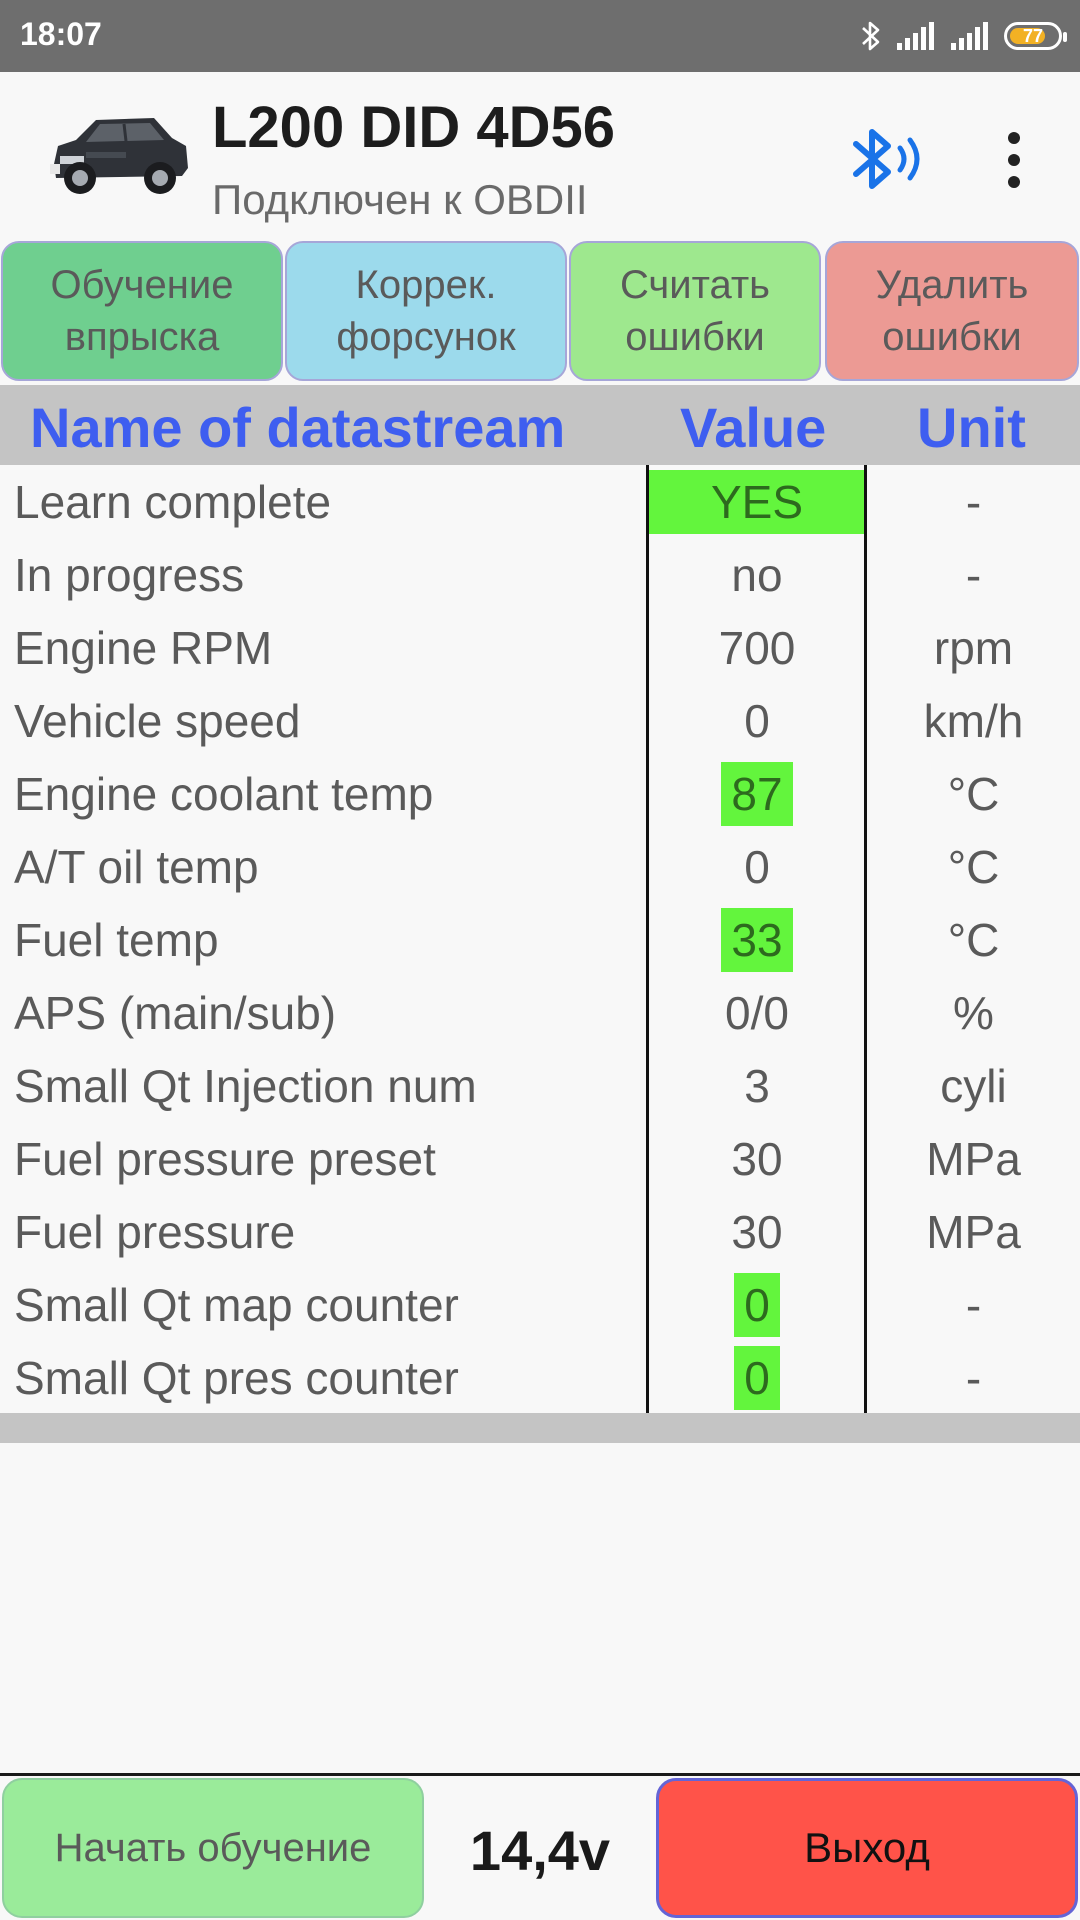 This screenshot has width=1080, height=1920. Describe the element at coordinates (540, 1774) in the screenshot. I see `bottom-divider` at that location.